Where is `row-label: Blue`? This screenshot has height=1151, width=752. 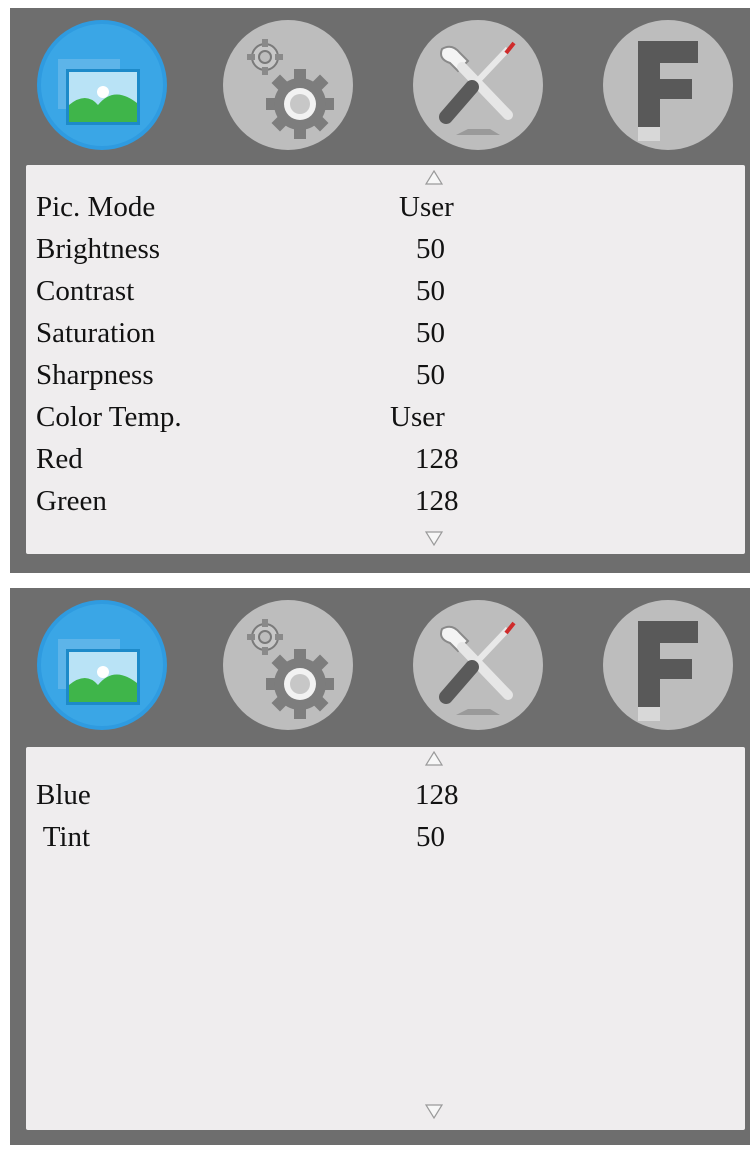
row-label: Blue is located at coordinates (63, 795).